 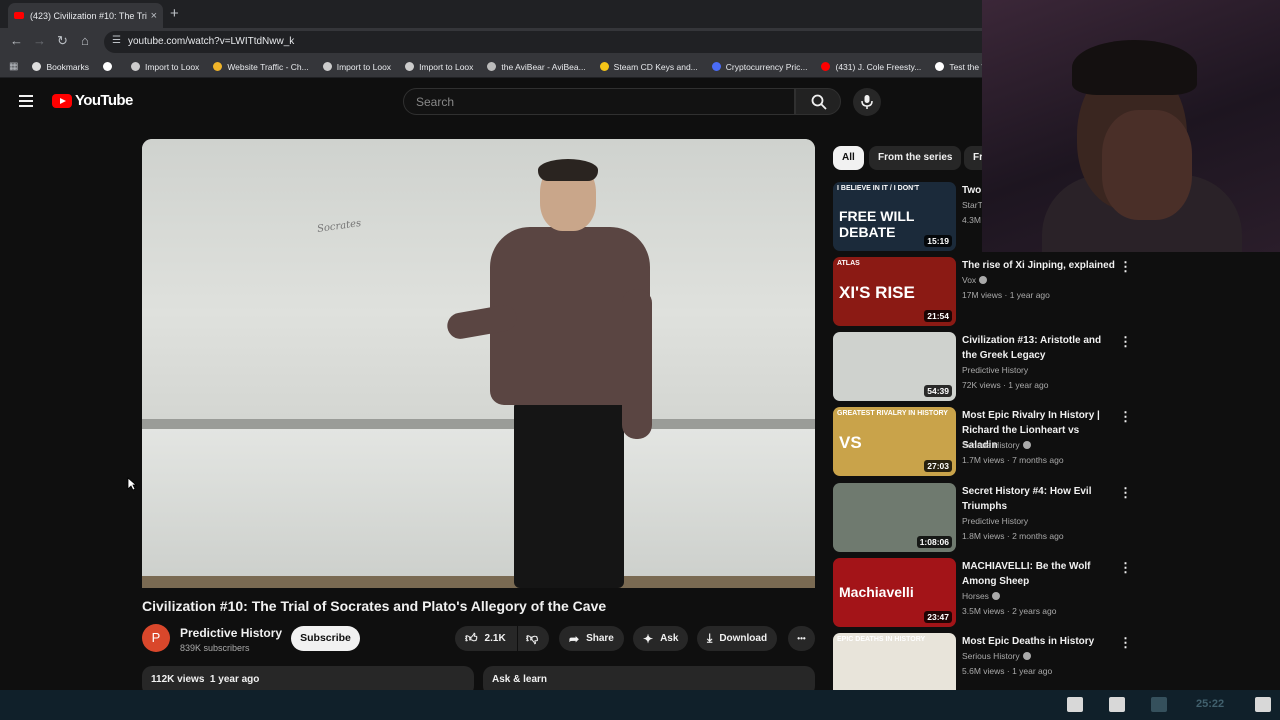 What do you see at coordinates (62, 41) in the screenshot?
I see `reload-icon: ↻` at bounding box center [62, 41].